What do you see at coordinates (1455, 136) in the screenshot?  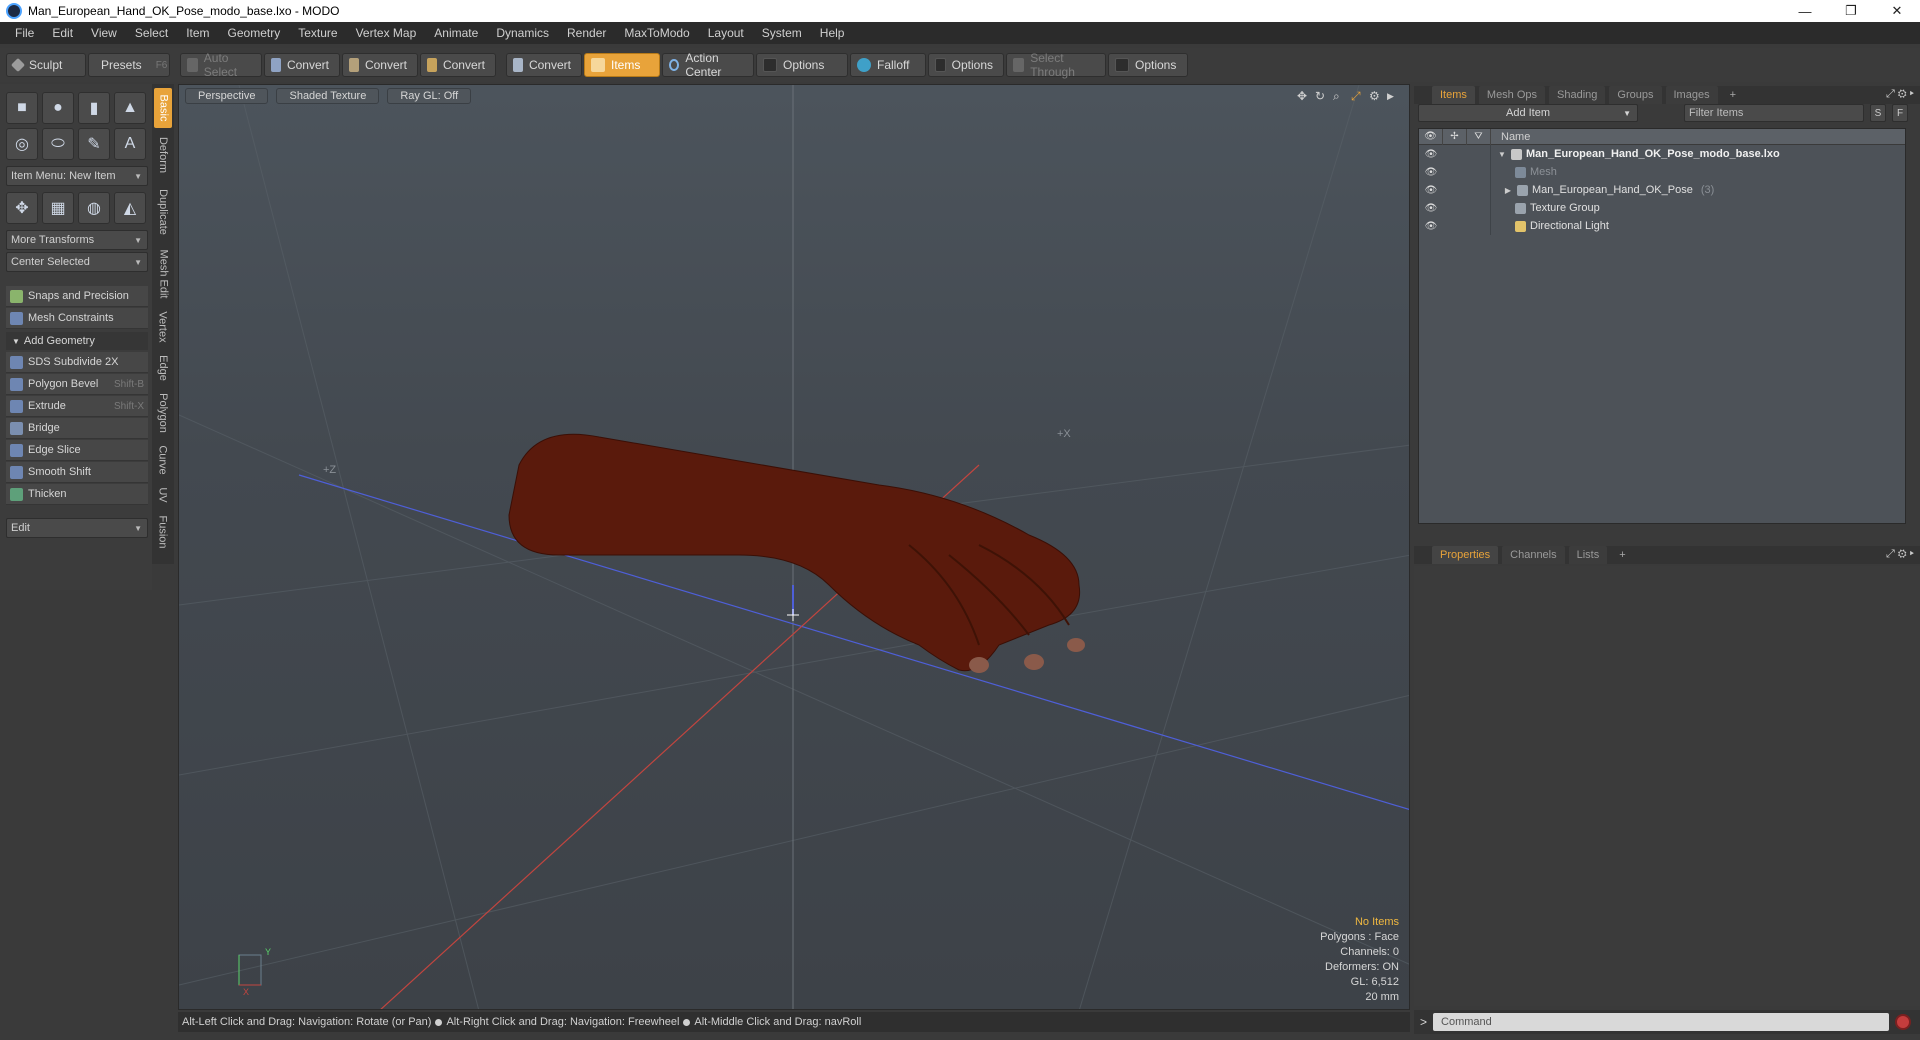 I see `lock-icon: ✢` at bounding box center [1455, 136].